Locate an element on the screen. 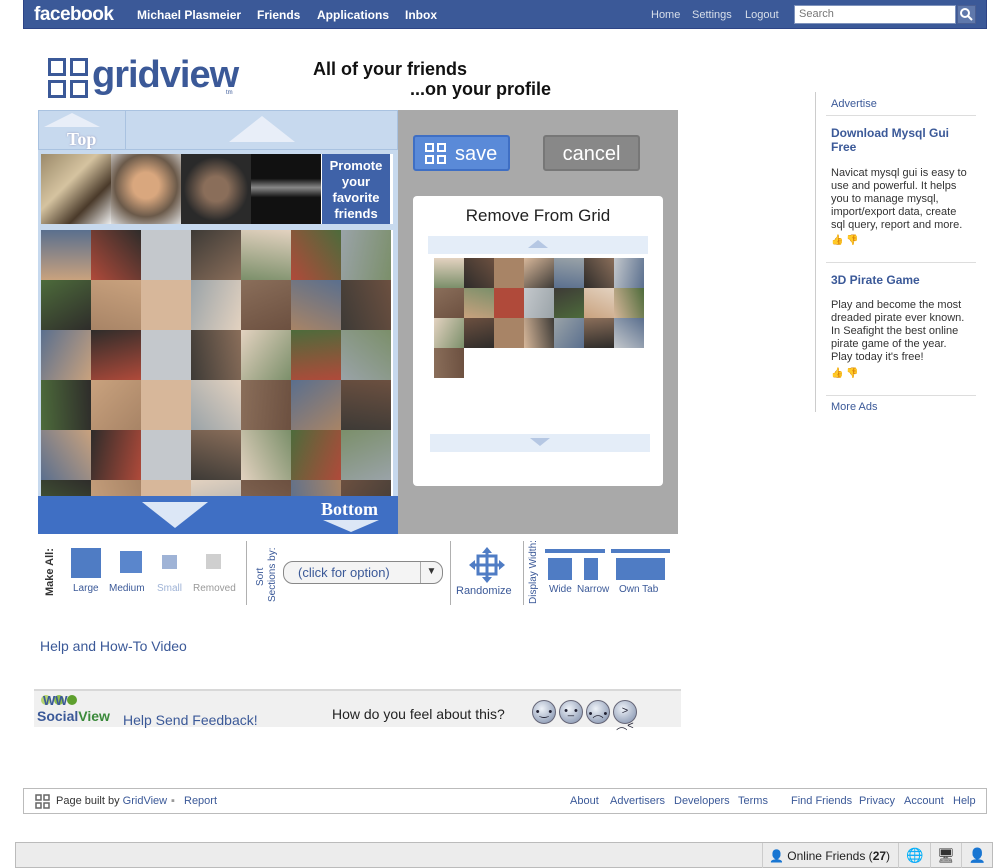  scroll-bottom-label: Bottom is located at coordinates (349, 509).